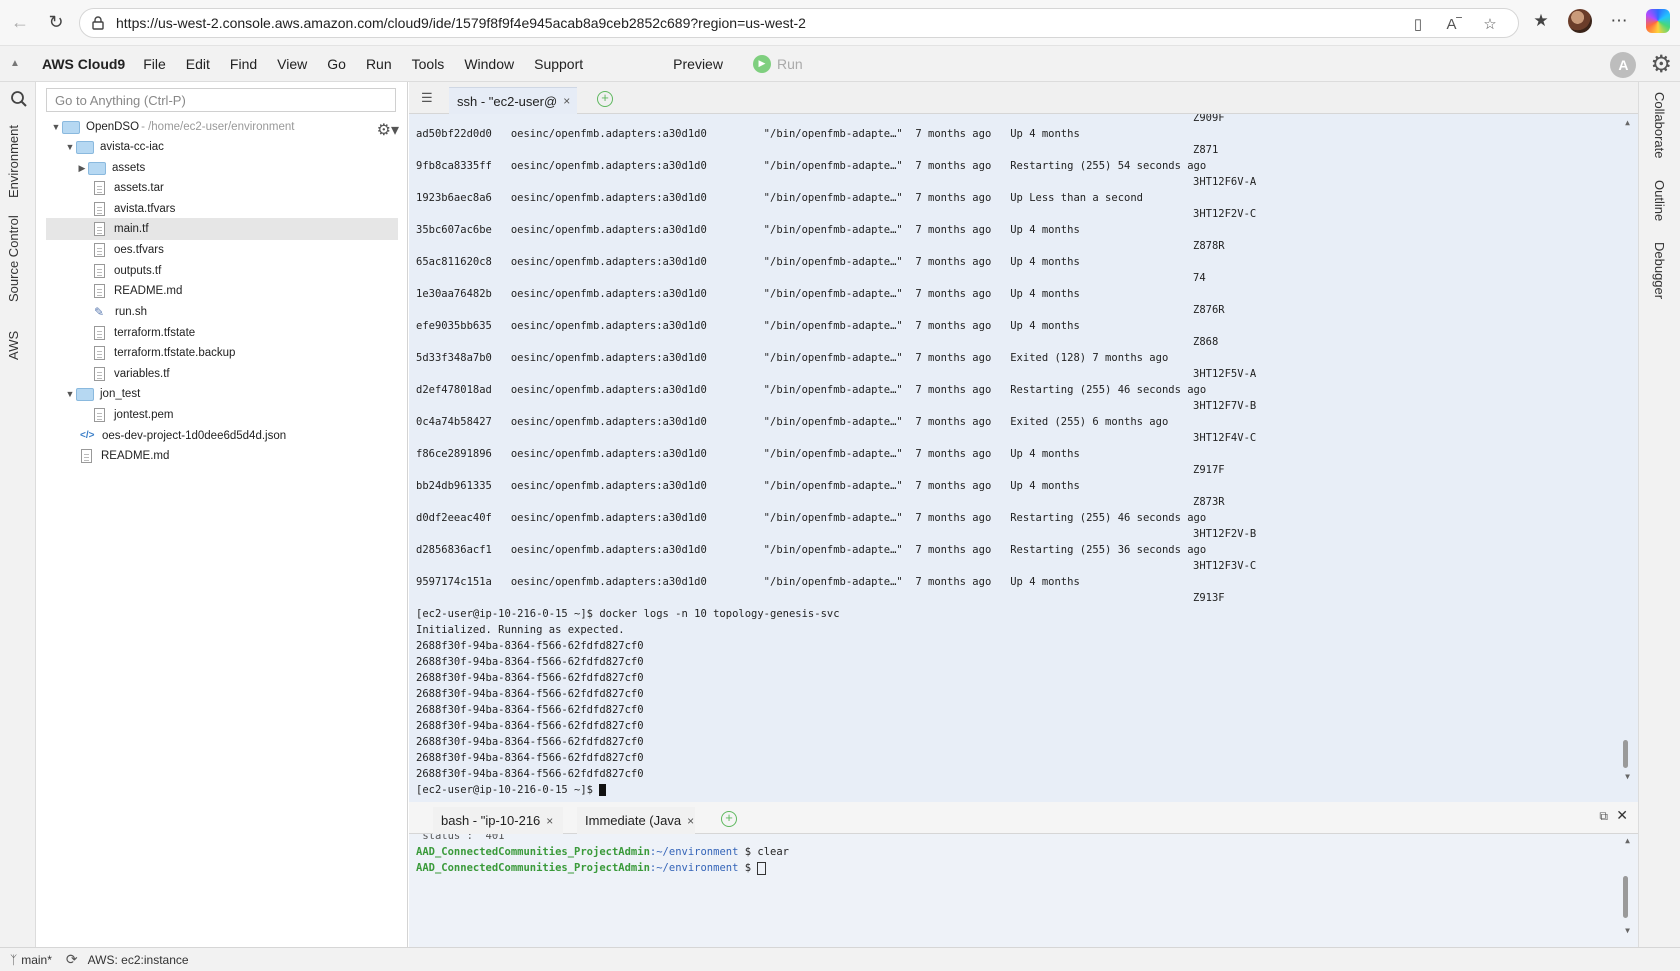 The width and height of the screenshot is (1680, 971). I want to click on tab-ssh-terminal: ssh - "ec2-user@ ×, so click(513, 100).